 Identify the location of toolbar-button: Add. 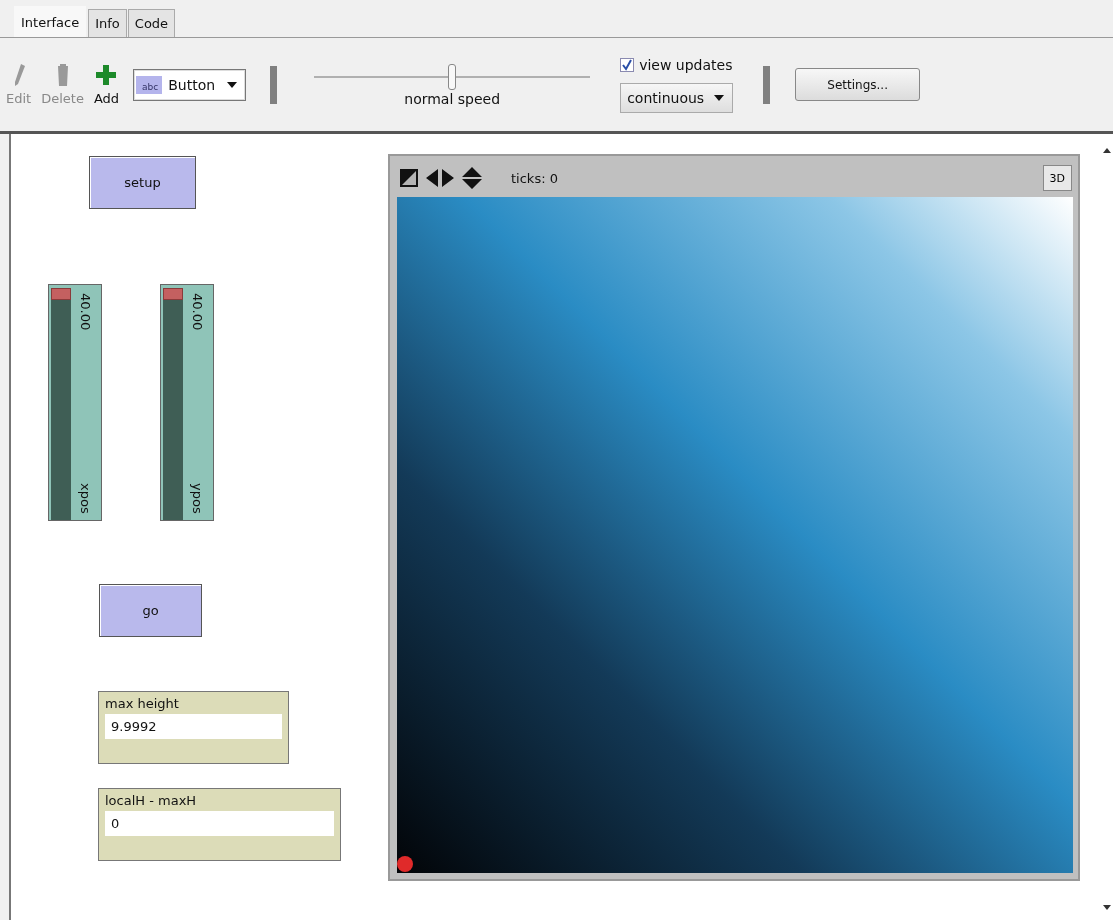
(106, 84).